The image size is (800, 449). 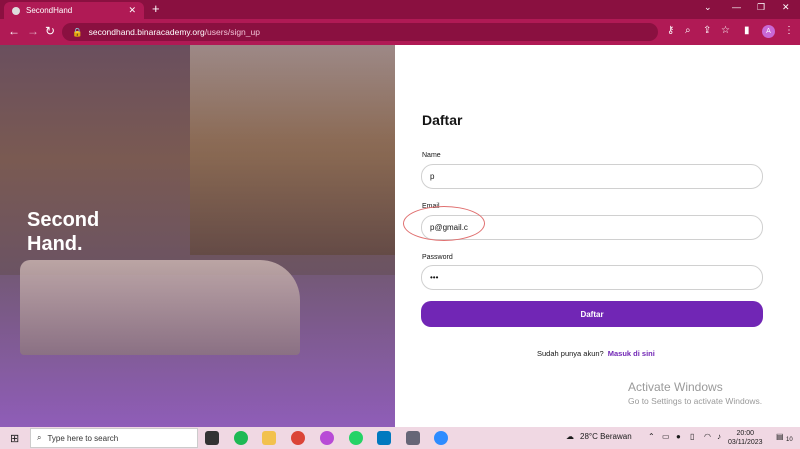 I want to click on sidebar-icon: ▮, so click(x=747, y=30).